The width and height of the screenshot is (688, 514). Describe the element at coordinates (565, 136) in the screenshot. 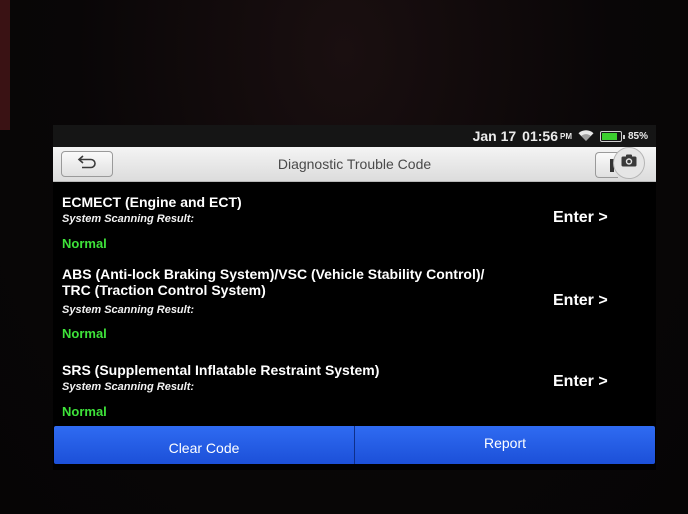

I see `status-ampm: PM` at that location.